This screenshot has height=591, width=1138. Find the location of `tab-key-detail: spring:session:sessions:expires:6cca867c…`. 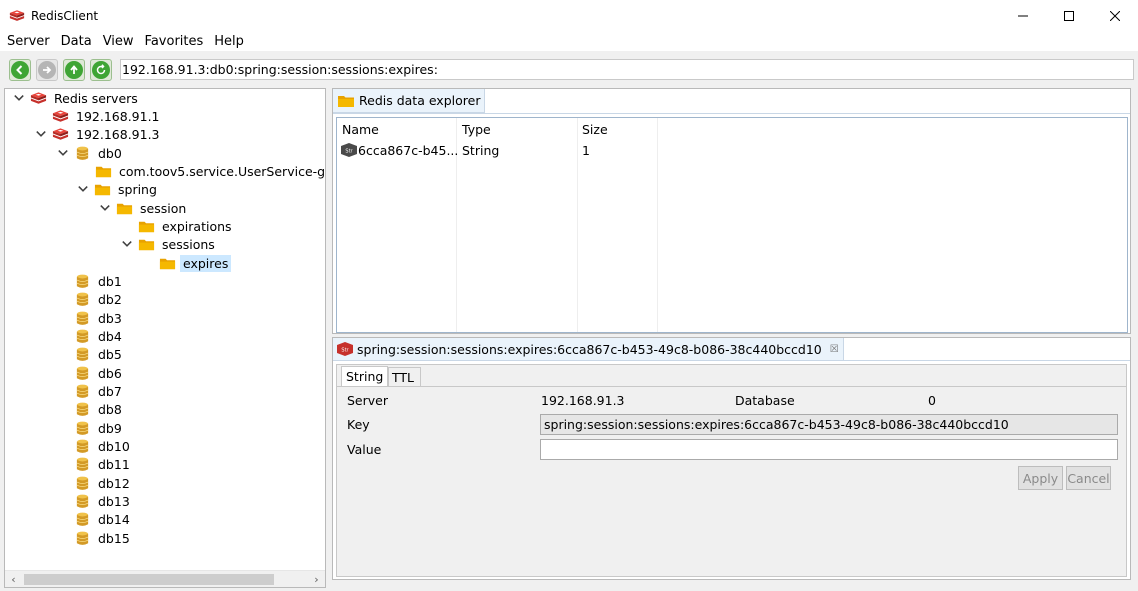

tab-key-detail: spring:session:sessions:expires:6cca867c… is located at coordinates (588, 349).